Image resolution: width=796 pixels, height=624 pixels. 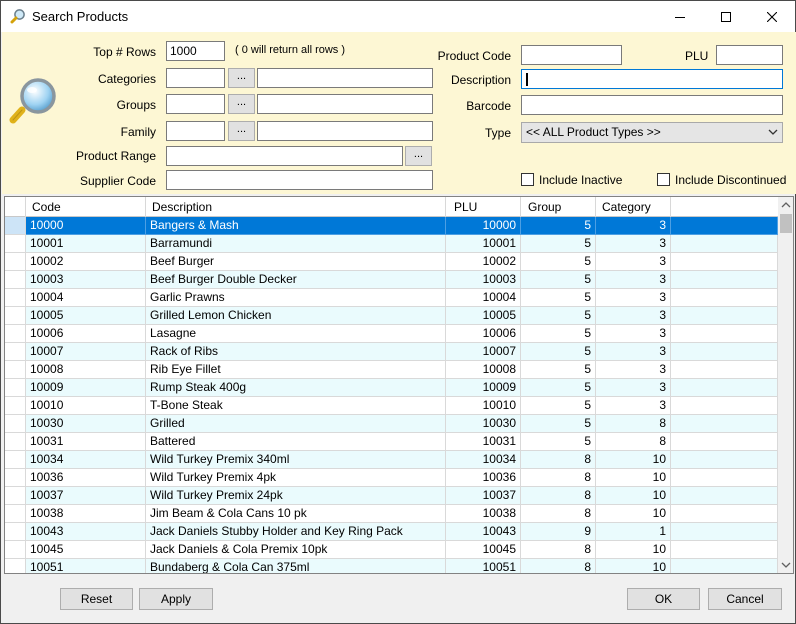 What do you see at coordinates (86, 388) in the screenshot?
I see `cell-code: 10009` at bounding box center [86, 388].